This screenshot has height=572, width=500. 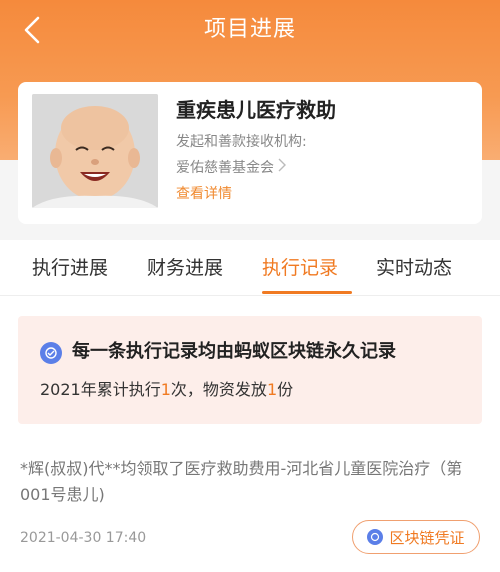 I want to click on page-title: 项目进展, so click(x=249, y=29).